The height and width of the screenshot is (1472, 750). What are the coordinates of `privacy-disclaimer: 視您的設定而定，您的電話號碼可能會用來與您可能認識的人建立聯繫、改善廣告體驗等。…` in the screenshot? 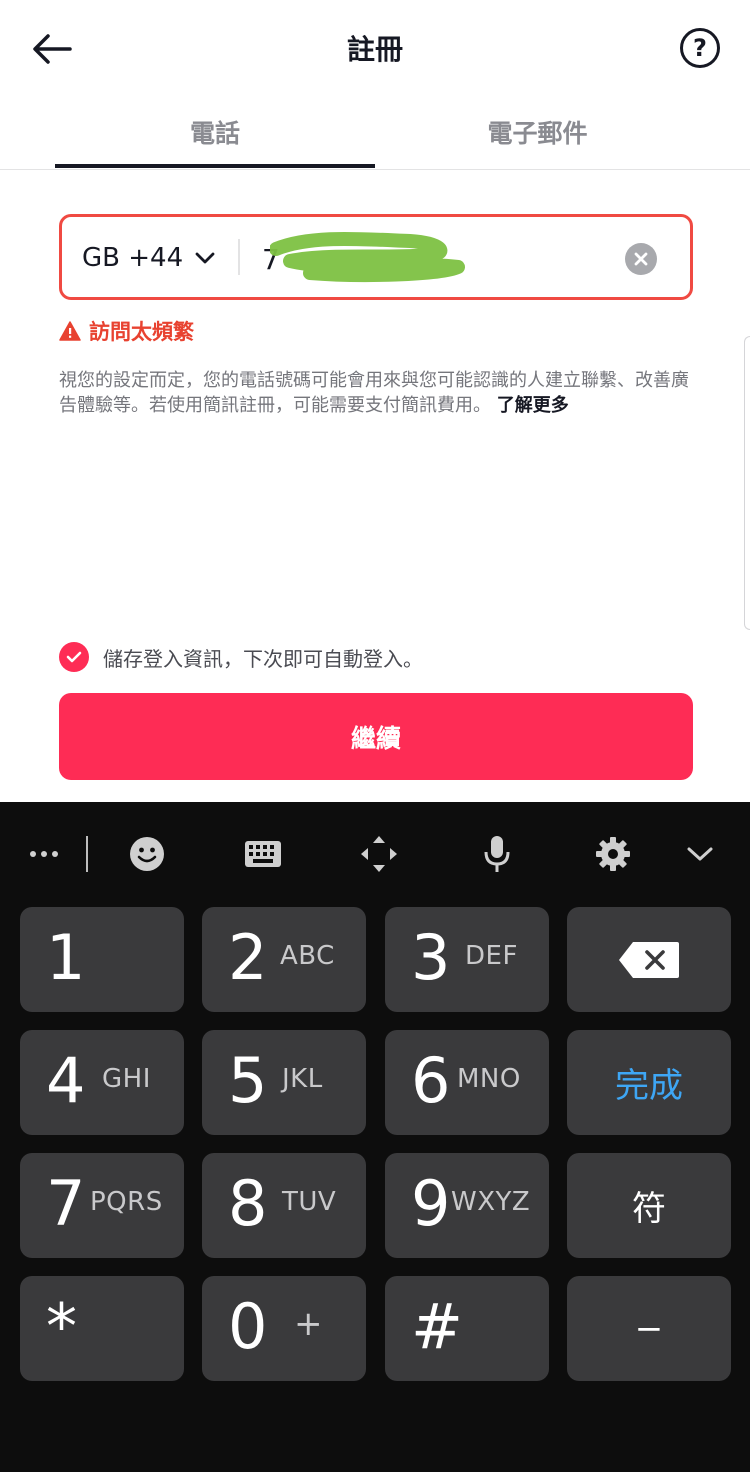 It's located at (376, 393).